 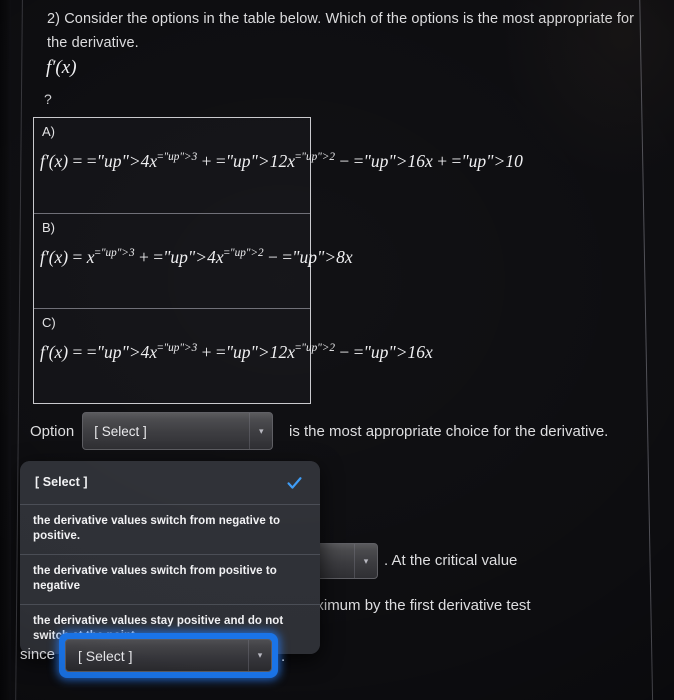 What do you see at coordinates (170, 483) in the screenshot?
I see `dropdown-item-select: [ Select ]` at bounding box center [170, 483].